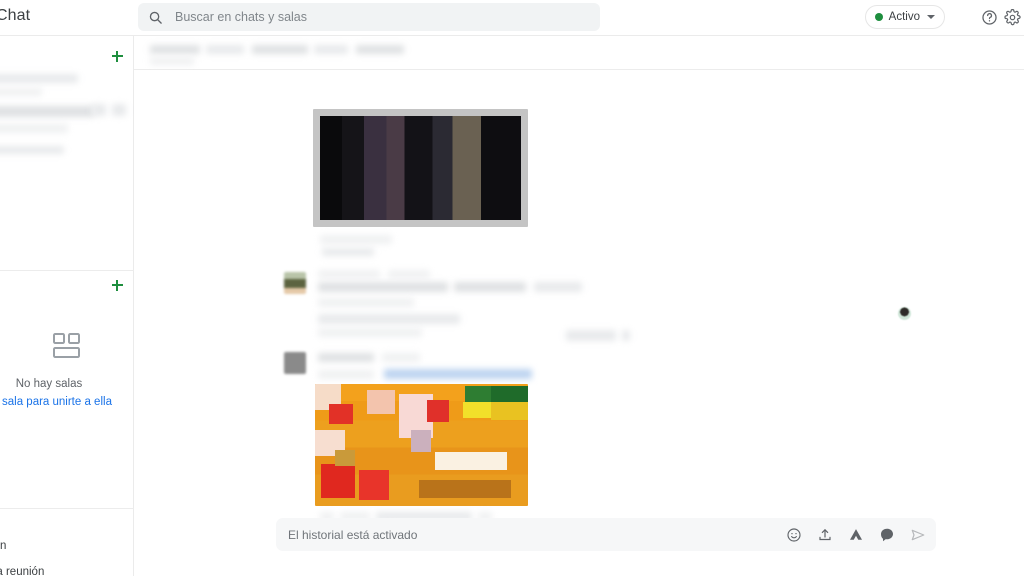  What do you see at coordinates (793, 534) in the screenshot?
I see `emoji-icon` at bounding box center [793, 534].